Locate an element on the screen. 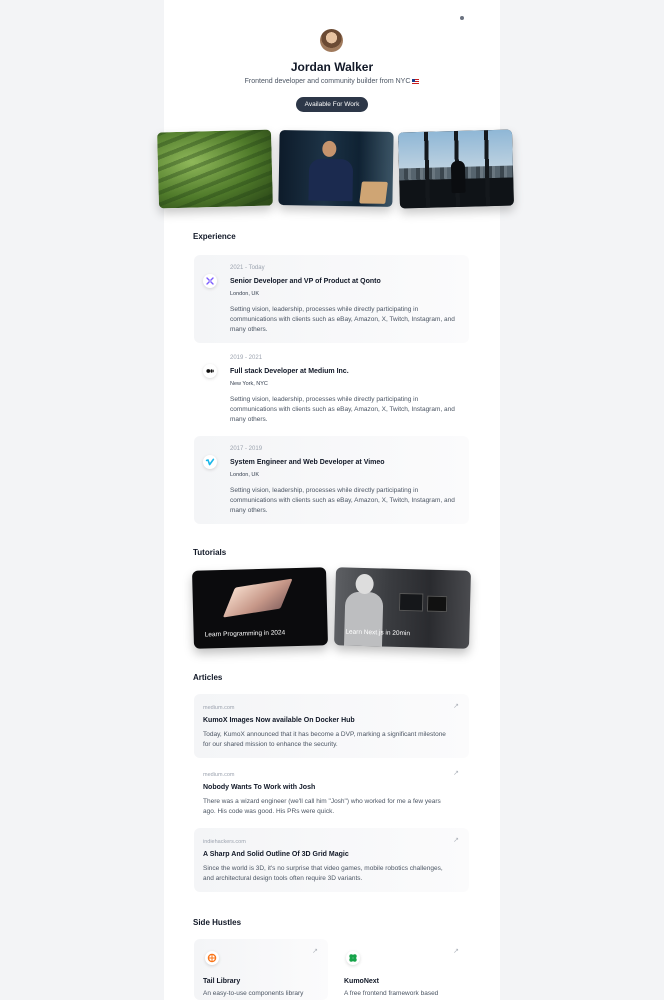 This screenshot has height=1000, width=664. person-body is located at coordinates (331, 180).